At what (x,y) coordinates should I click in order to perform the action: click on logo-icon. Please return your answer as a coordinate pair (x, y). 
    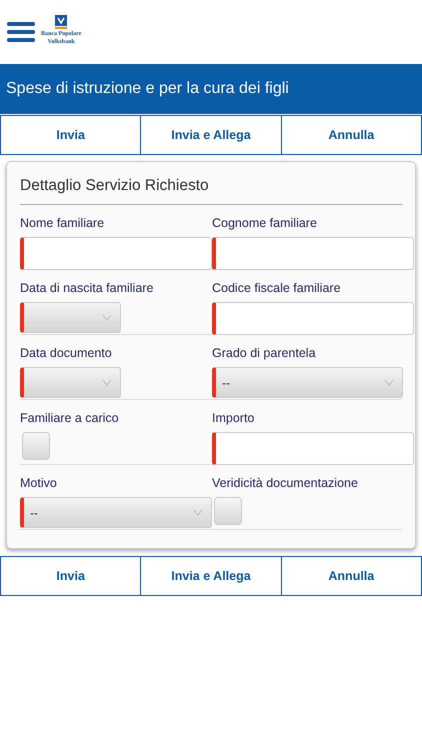
    Looking at the image, I should click on (61, 22).